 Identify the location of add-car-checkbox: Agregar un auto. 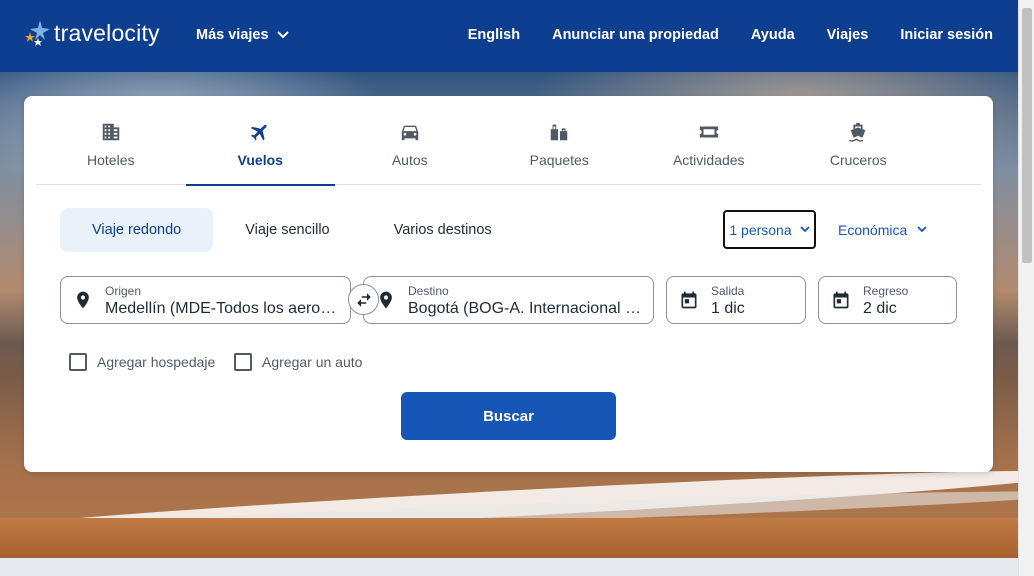
(298, 362).